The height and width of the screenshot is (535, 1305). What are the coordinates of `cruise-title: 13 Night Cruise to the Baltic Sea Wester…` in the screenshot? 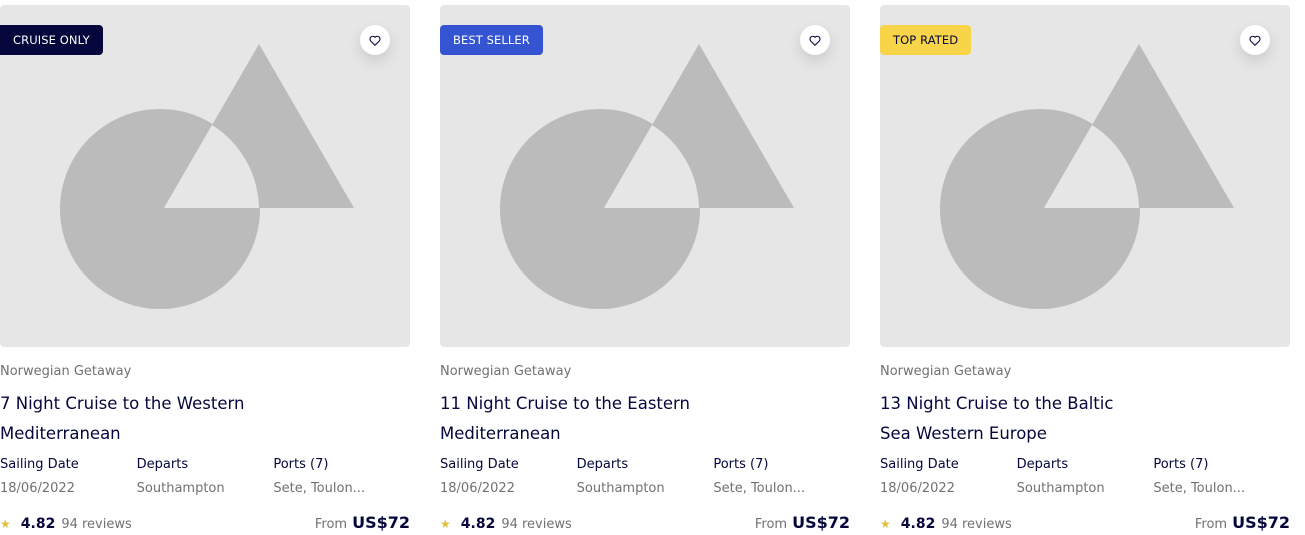 It's located at (1010, 419).